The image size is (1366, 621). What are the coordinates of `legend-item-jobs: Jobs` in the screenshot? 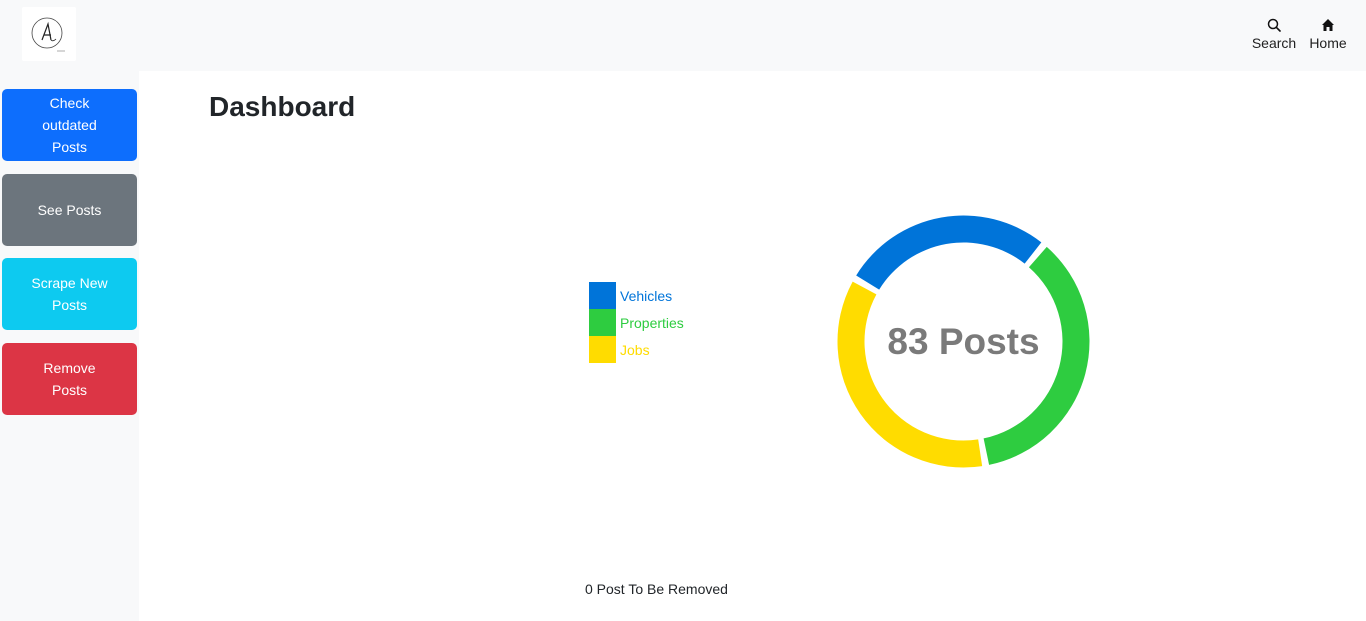 It's located at (636, 349).